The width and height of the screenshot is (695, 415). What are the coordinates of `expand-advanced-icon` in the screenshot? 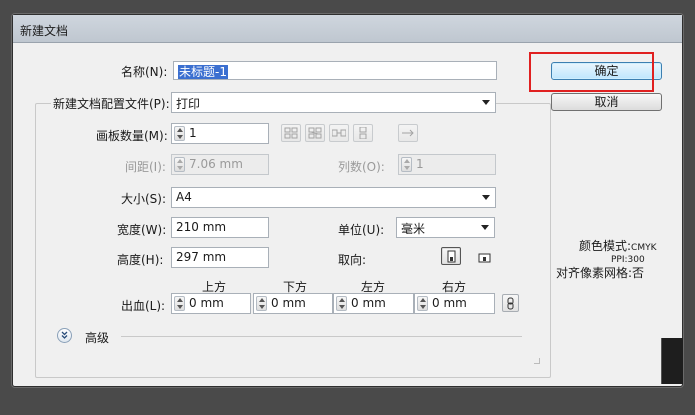 It's located at (64, 335).